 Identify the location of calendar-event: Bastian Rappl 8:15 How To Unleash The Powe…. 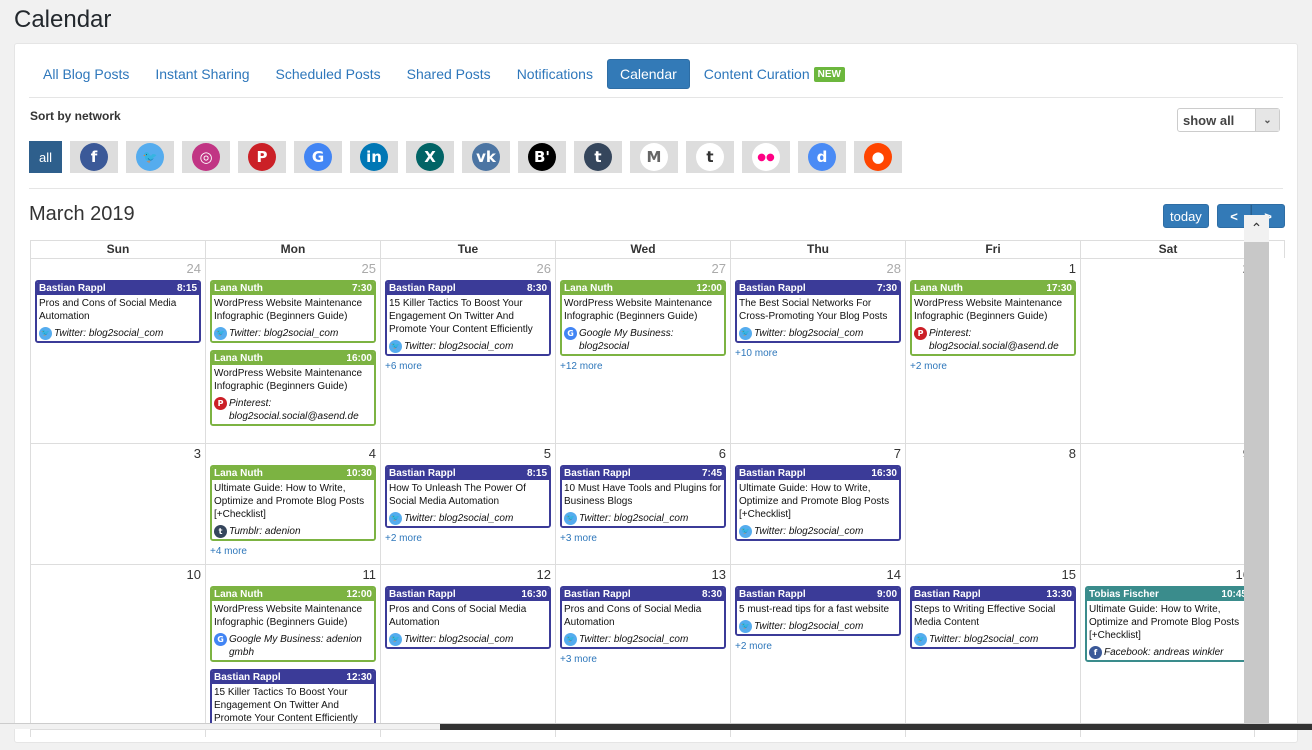
(468, 496).